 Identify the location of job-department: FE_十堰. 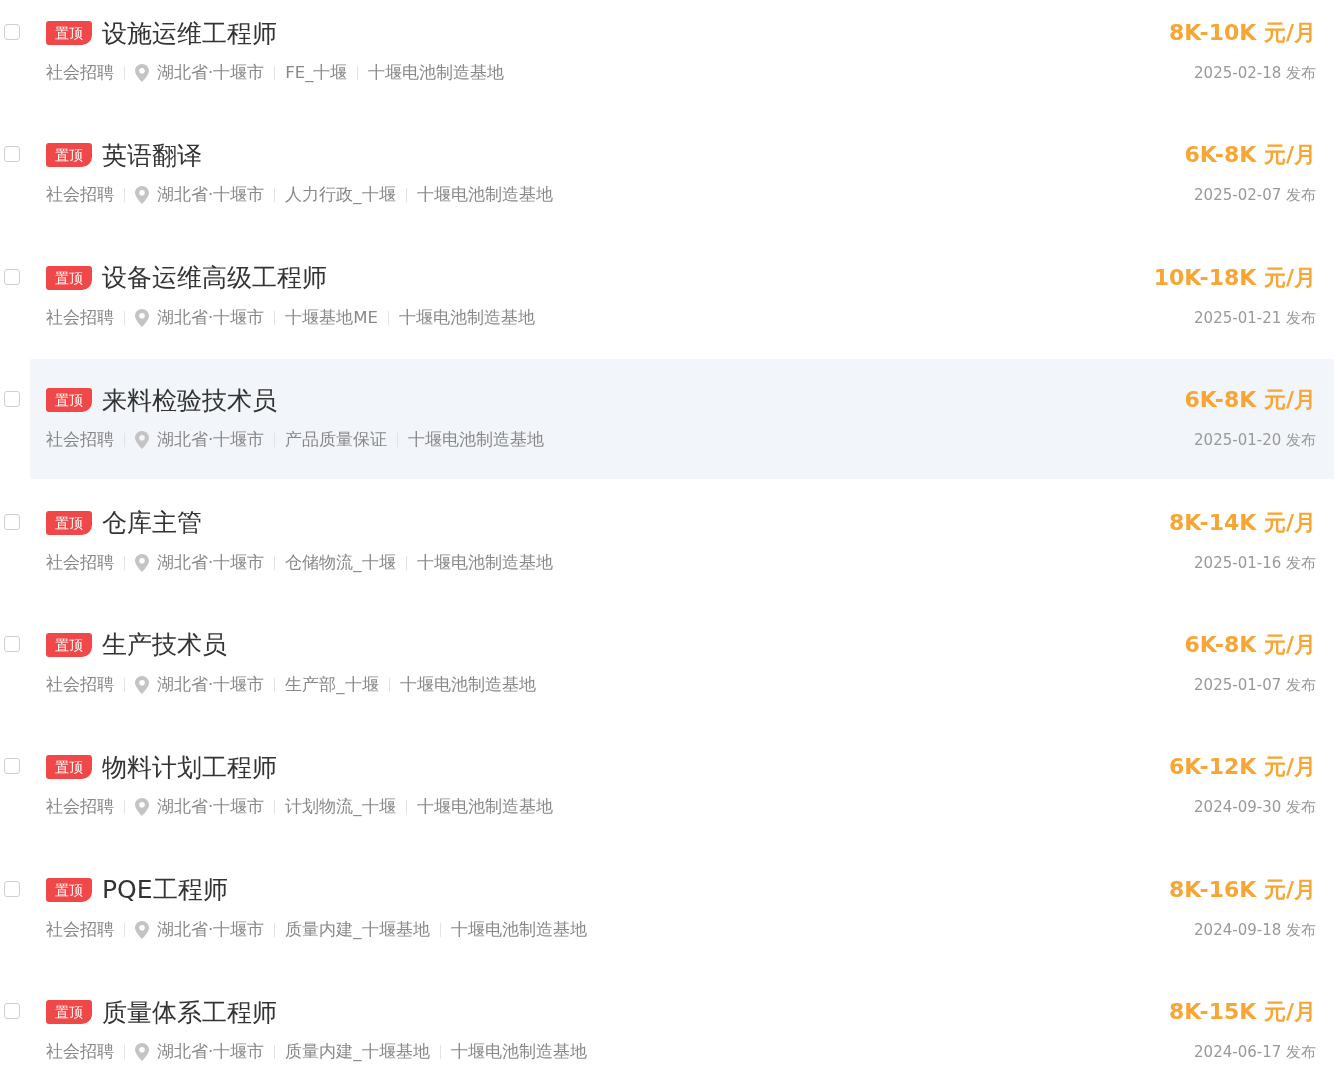
(316, 73).